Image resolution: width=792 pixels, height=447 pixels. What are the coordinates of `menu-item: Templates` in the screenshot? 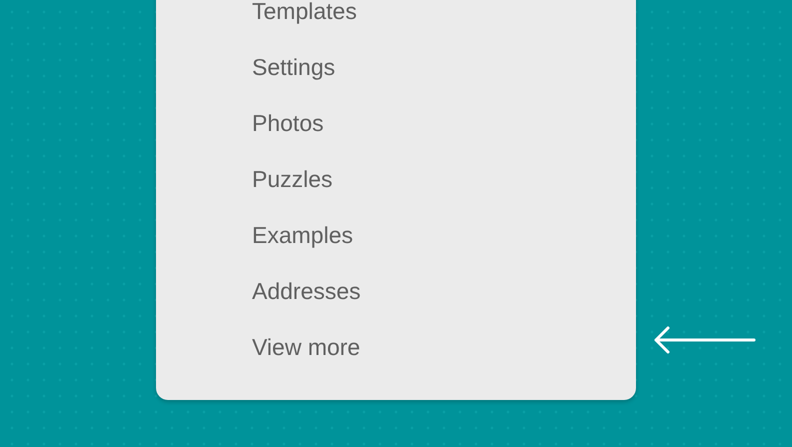 It's located at (304, 19).